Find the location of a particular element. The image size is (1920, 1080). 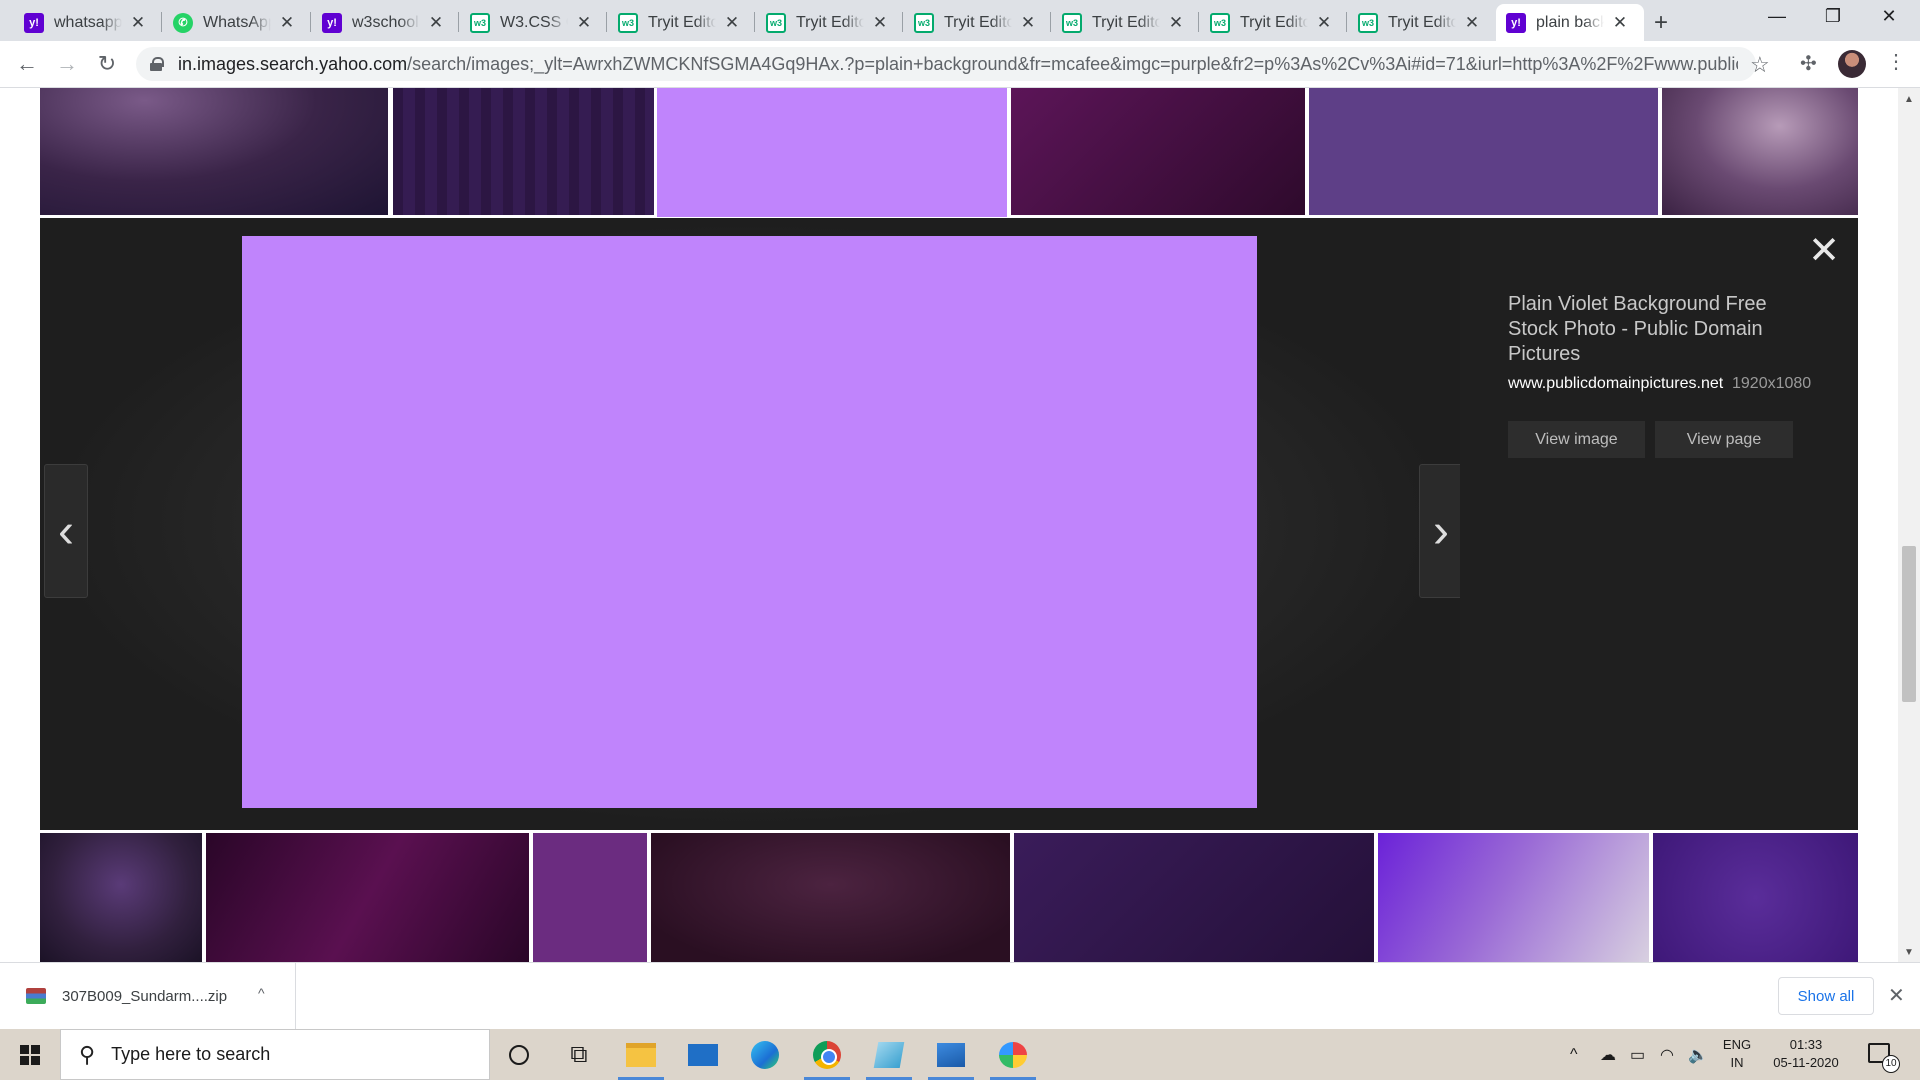

reload-button: ↻ is located at coordinates (107, 64).